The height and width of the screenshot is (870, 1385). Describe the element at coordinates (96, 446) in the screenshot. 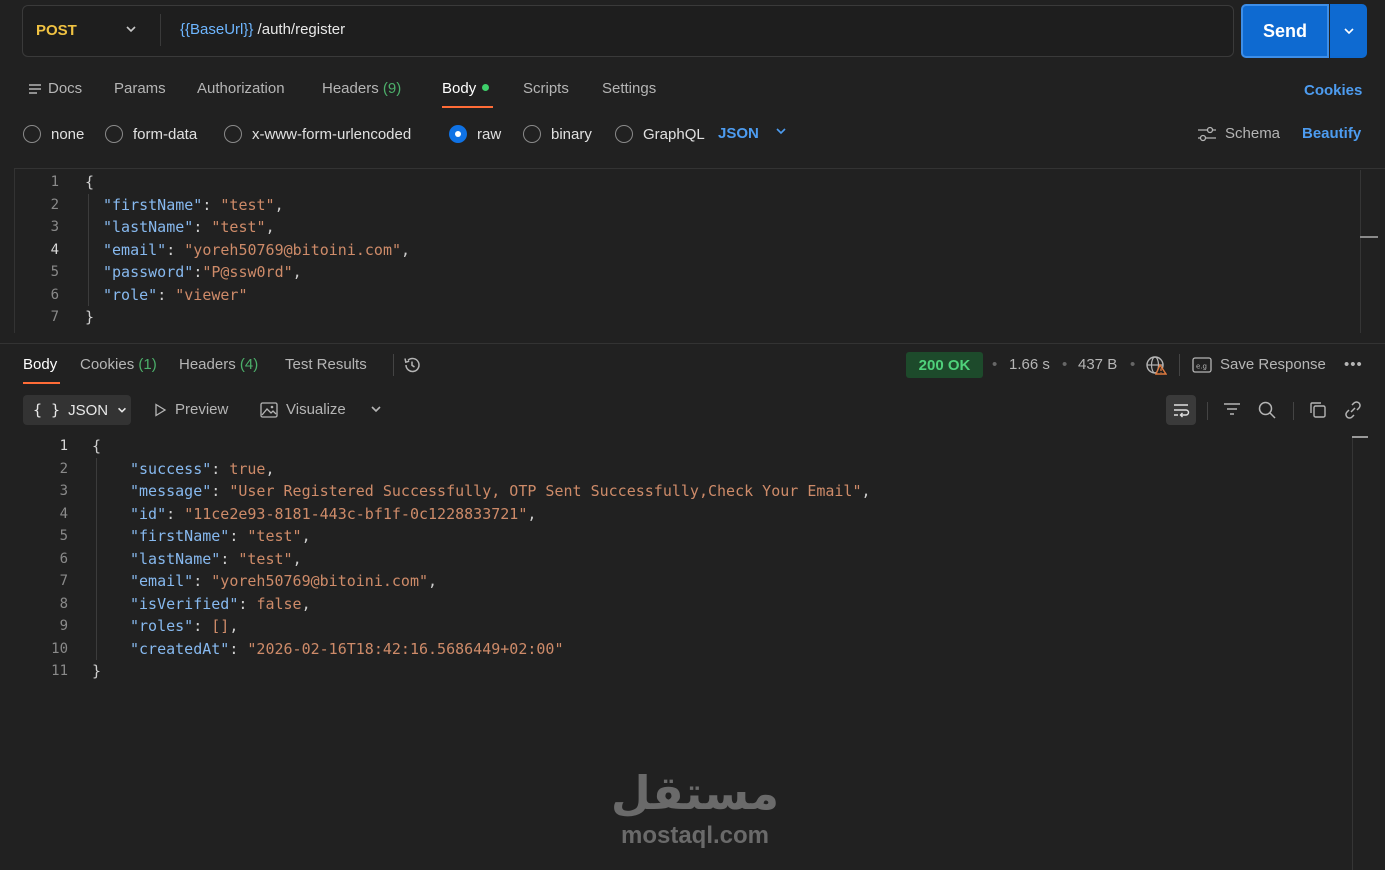

I see `code-line: {` at that location.